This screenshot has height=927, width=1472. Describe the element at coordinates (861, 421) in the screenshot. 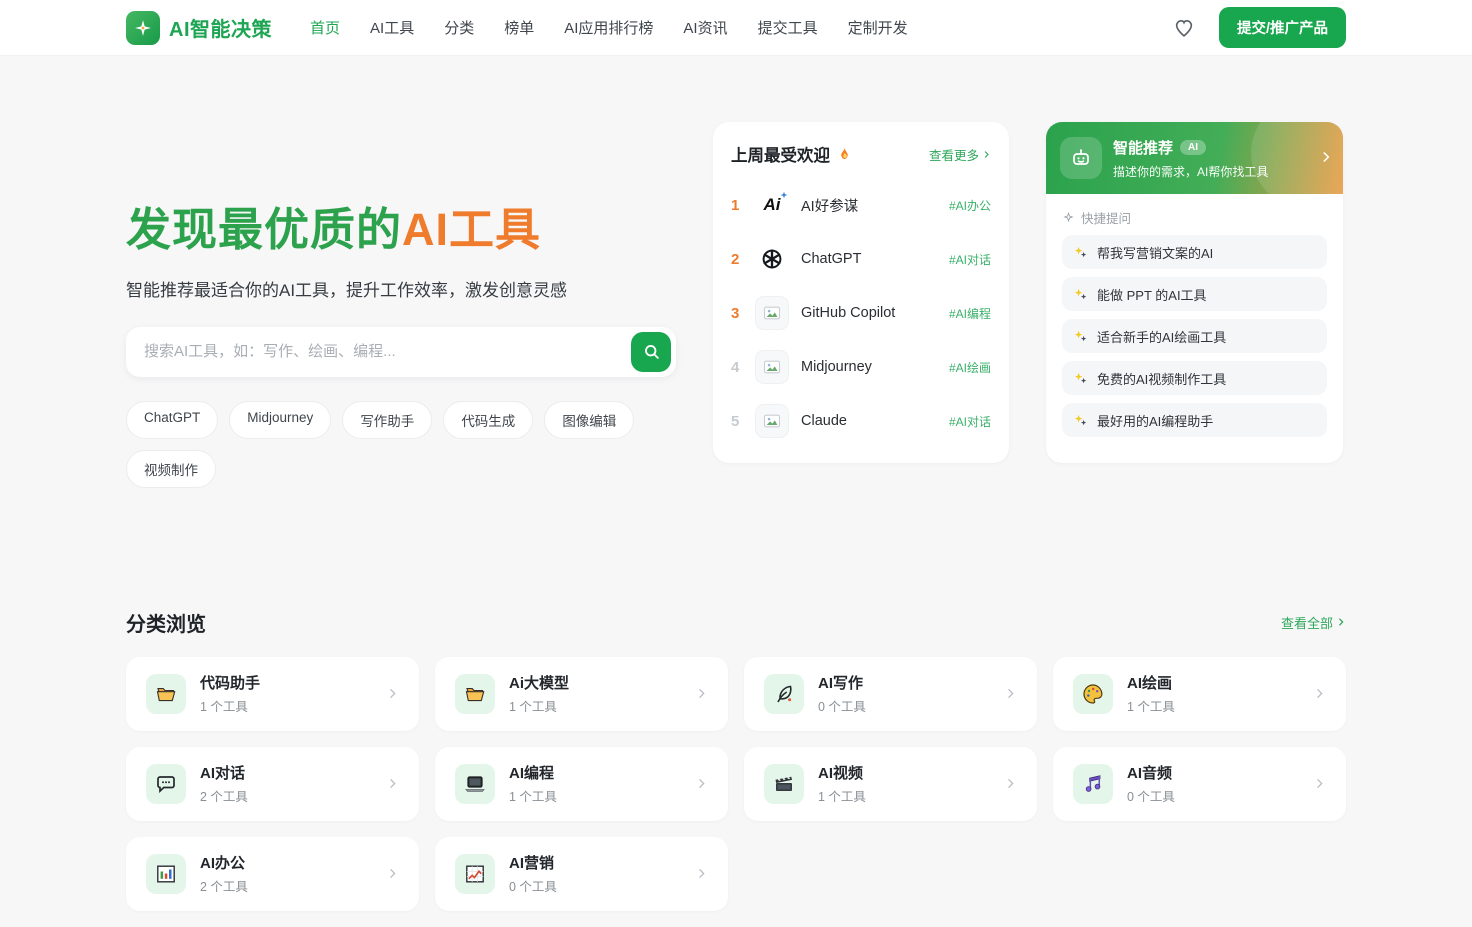

I see `popular-item-claude: 5 Claude #AI对话` at that location.